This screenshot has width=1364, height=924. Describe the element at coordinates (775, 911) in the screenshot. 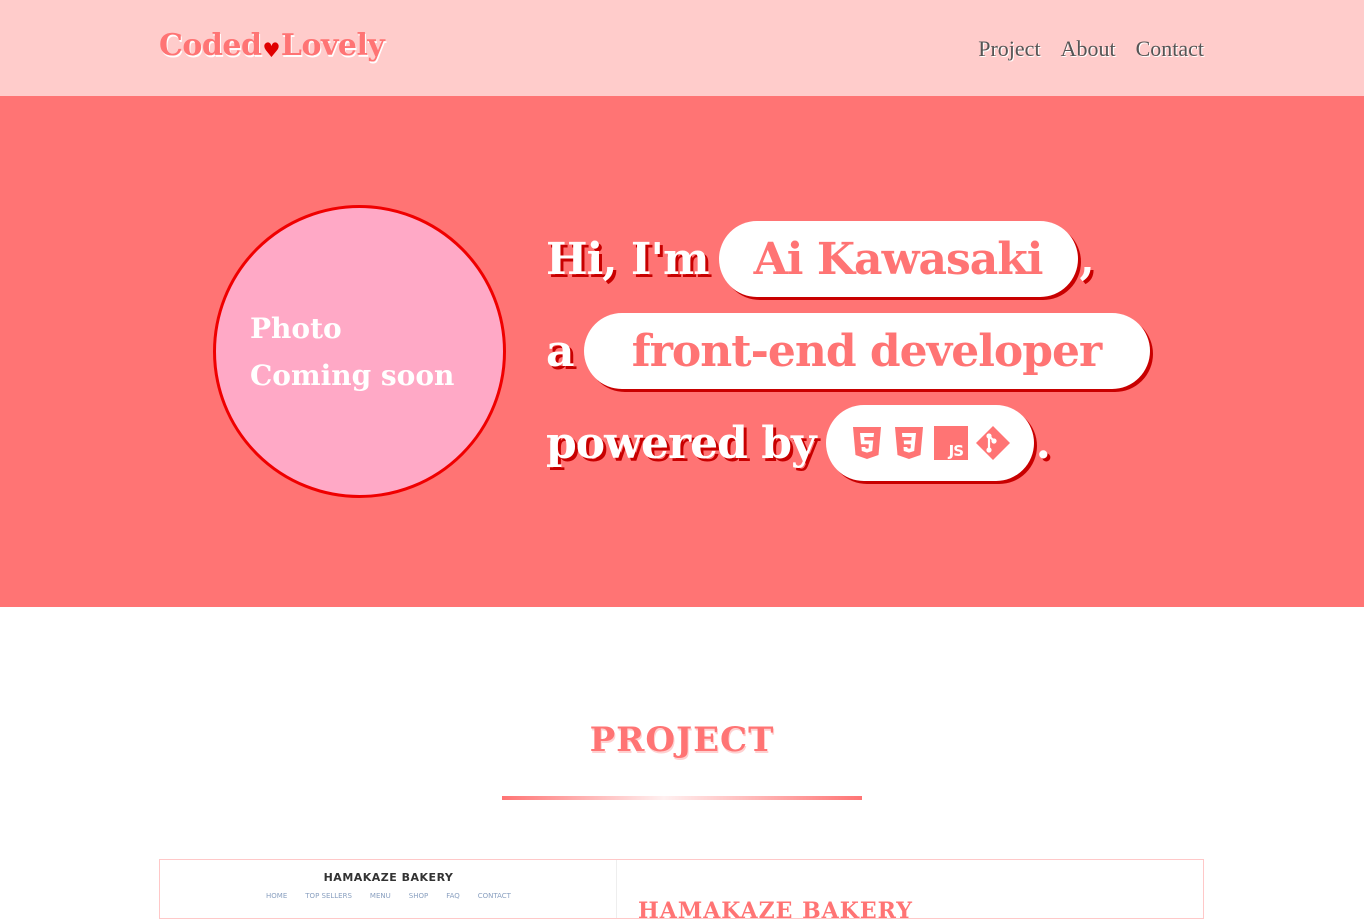

I see `project-title: HAMAKAZE BAKERY` at that location.